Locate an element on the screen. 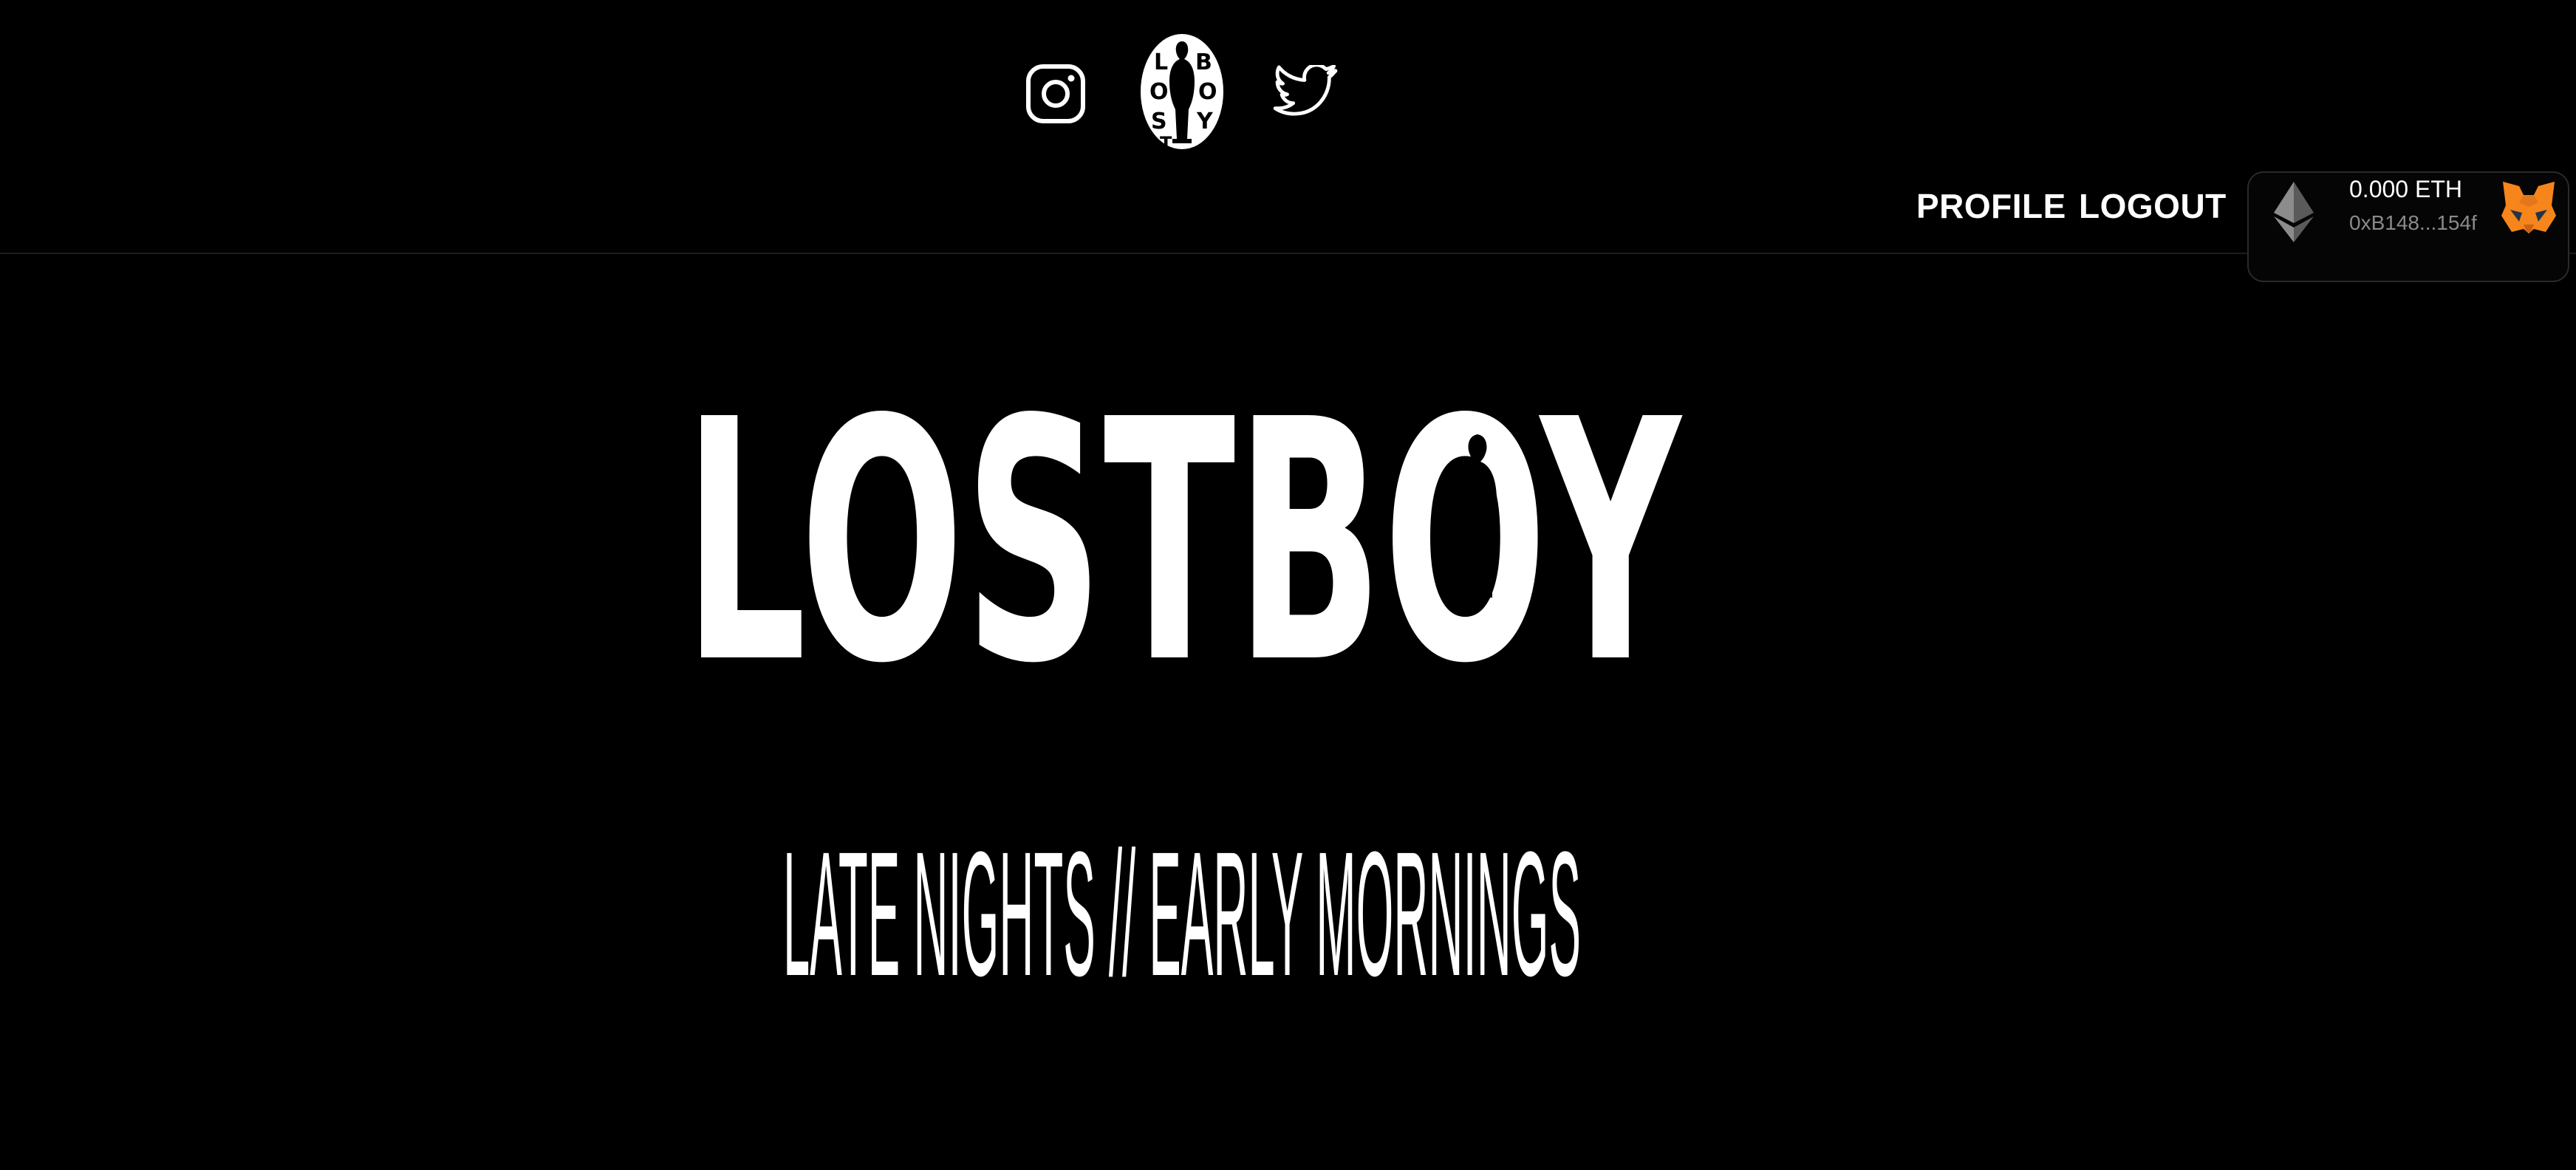 This screenshot has width=2576, height=1170. wallet-widget: 0.000 ETH 0xB148...154f is located at coordinates (2408, 227).